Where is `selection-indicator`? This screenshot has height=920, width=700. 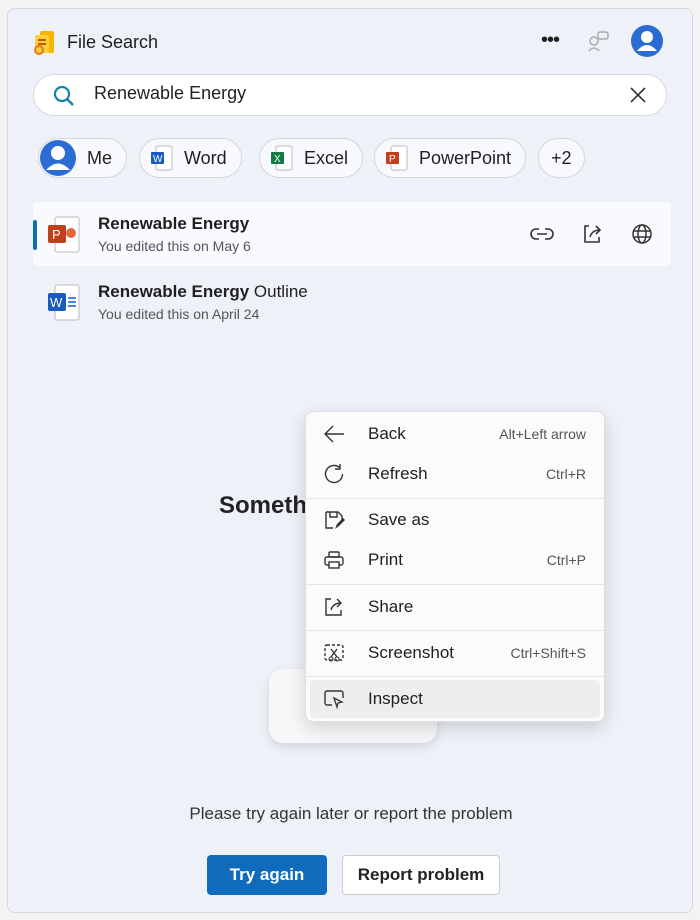
selection-indicator is located at coordinates (35, 235).